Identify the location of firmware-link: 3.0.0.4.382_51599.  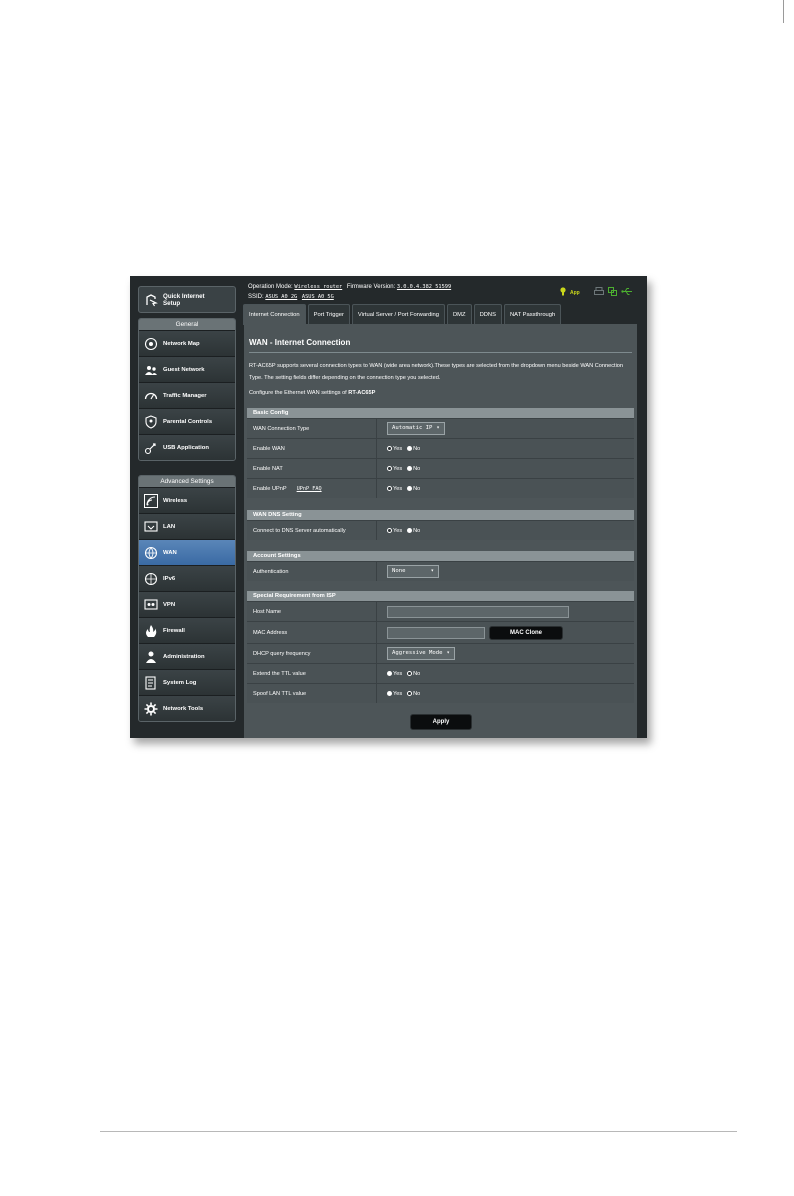
(424, 287).